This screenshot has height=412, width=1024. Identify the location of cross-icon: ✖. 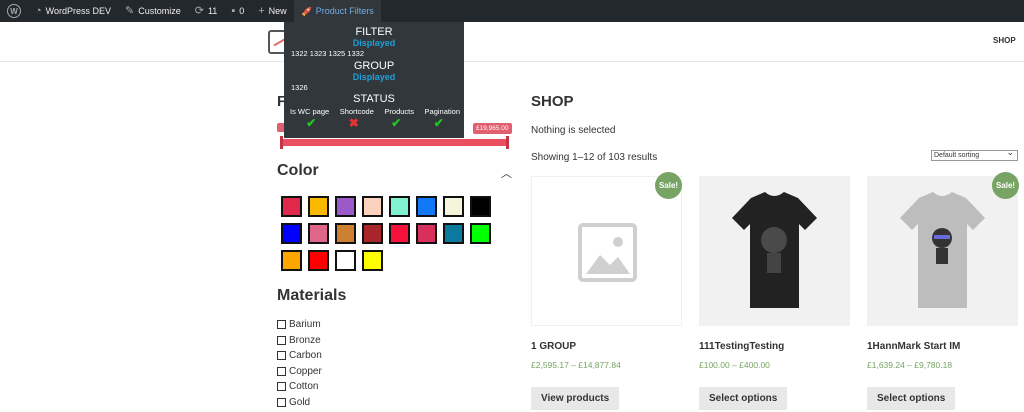
(353, 123).